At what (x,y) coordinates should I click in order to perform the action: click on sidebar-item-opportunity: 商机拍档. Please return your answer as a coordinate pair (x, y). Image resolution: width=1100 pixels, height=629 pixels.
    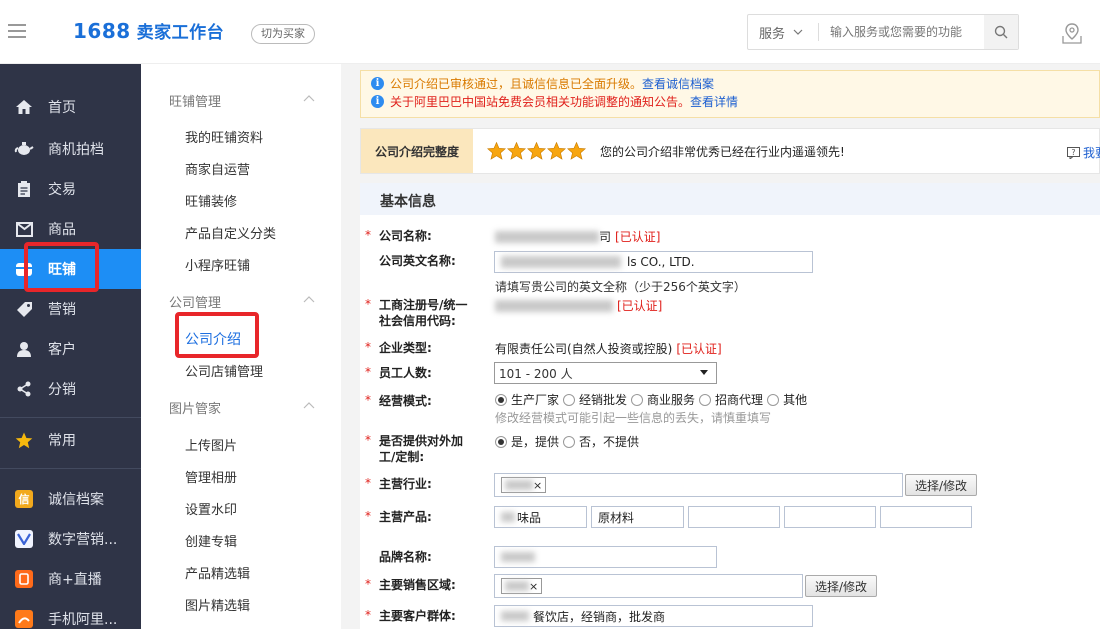
    Looking at the image, I should click on (70, 149).